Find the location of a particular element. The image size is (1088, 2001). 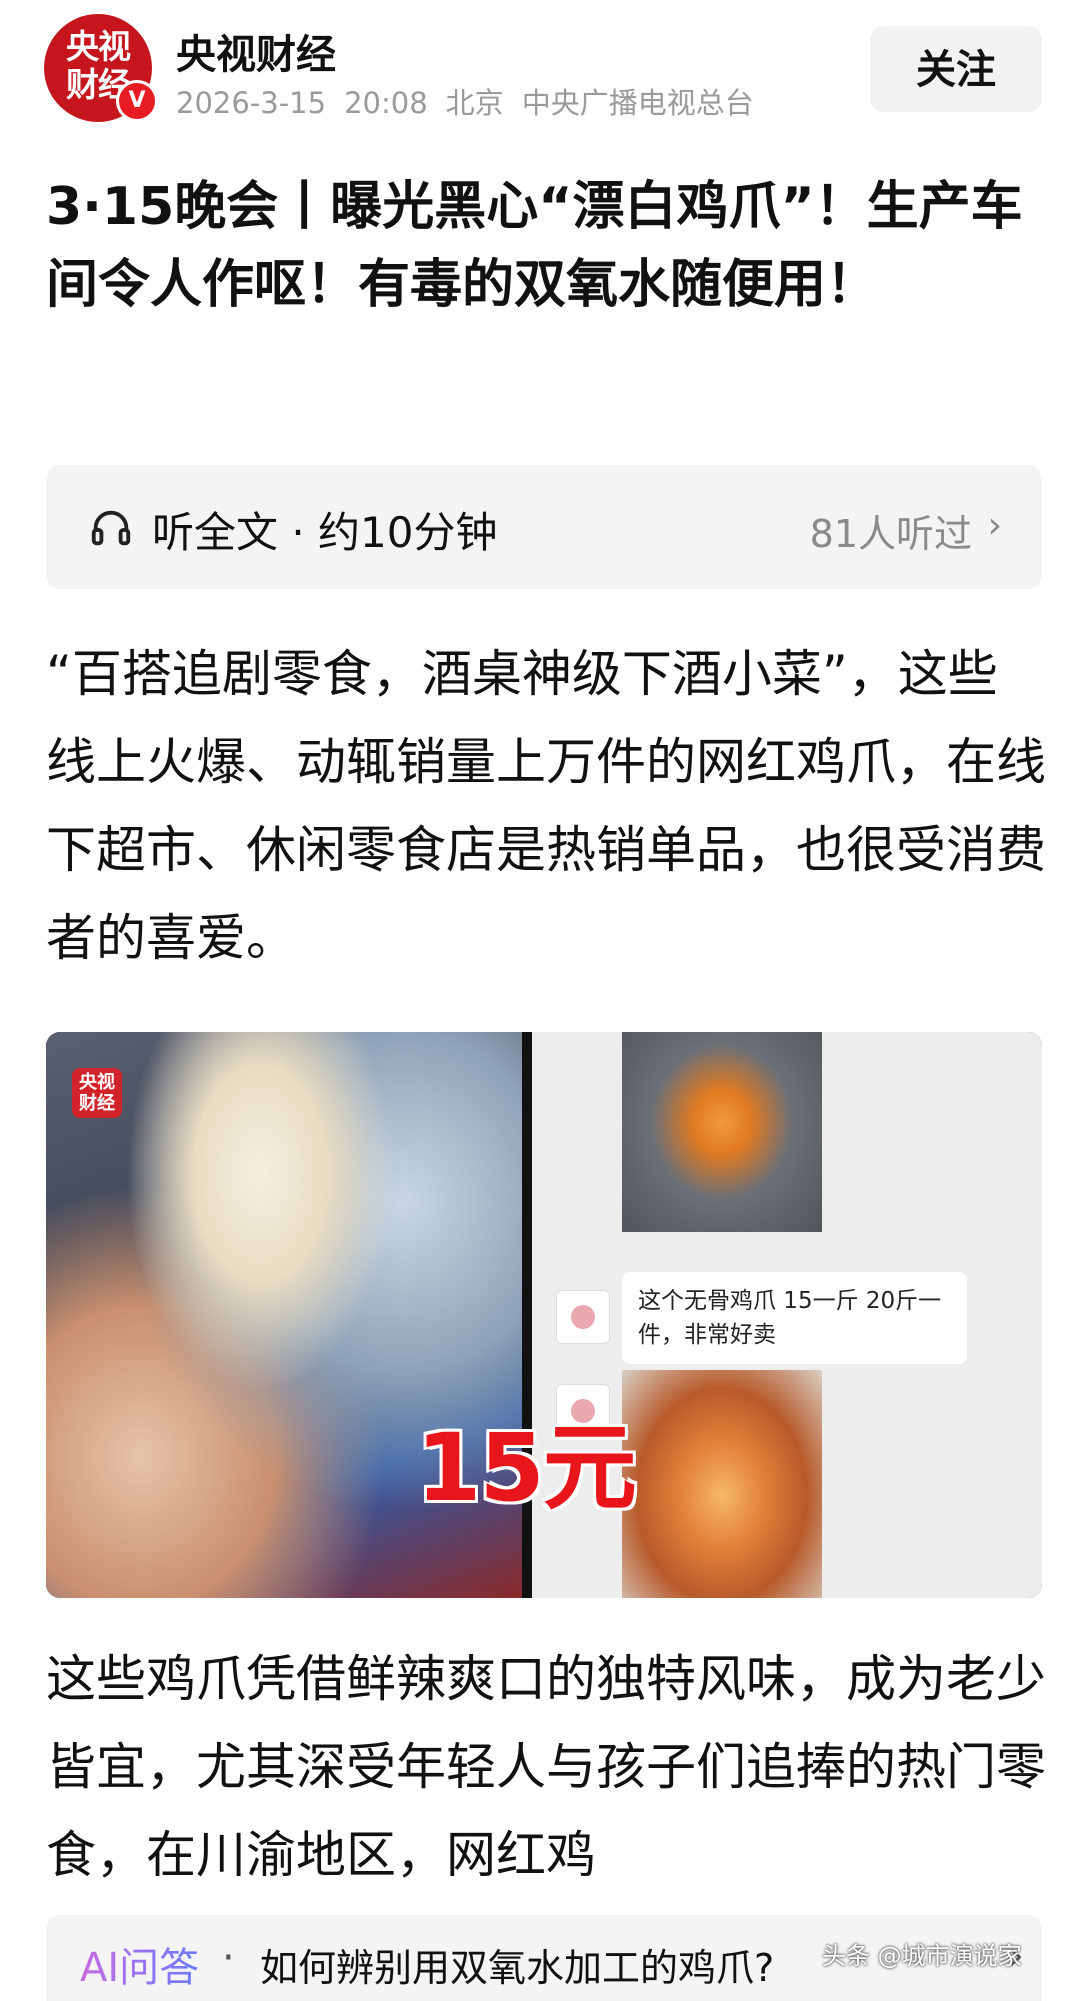

post-meta: 2026-3-15 20:08 北京 中央广播电视总台 is located at coordinates (474, 101).